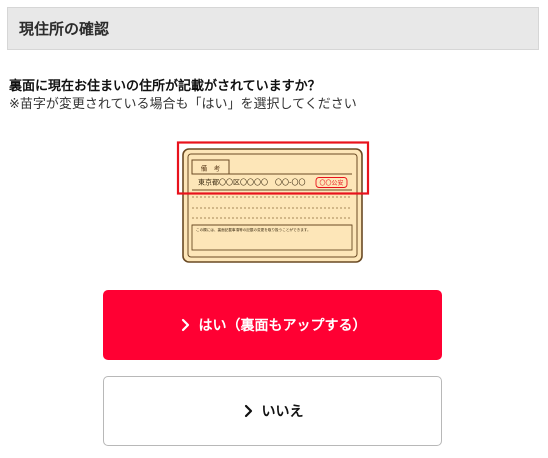  What do you see at coordinates (331, 183) in the screenshot?
I see `card-stamp-text: 〇〇公安` at bounding box center [331, 183].